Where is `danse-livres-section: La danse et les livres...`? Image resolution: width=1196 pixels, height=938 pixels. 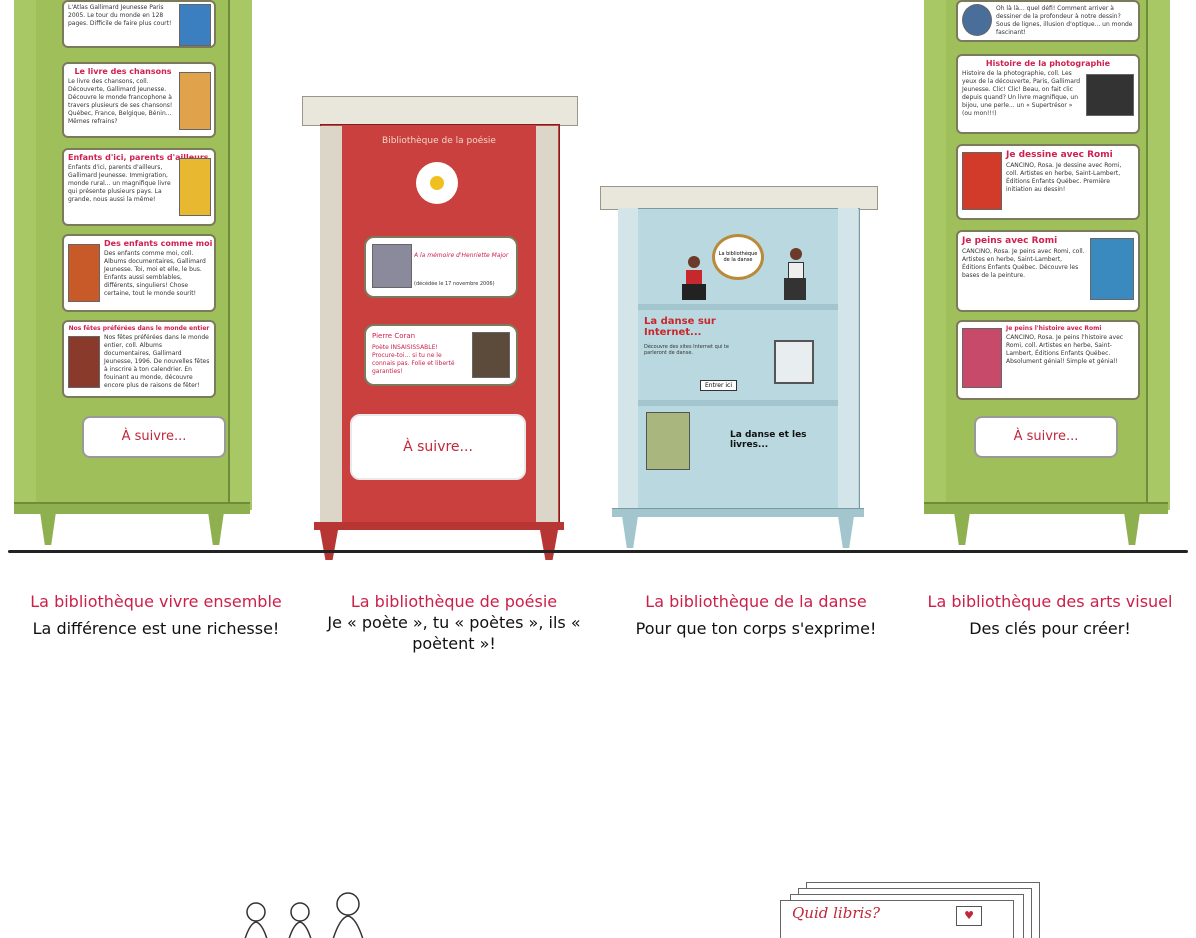 danse-livres-section: La danse et les livres... is located at coordinates (739, 450).